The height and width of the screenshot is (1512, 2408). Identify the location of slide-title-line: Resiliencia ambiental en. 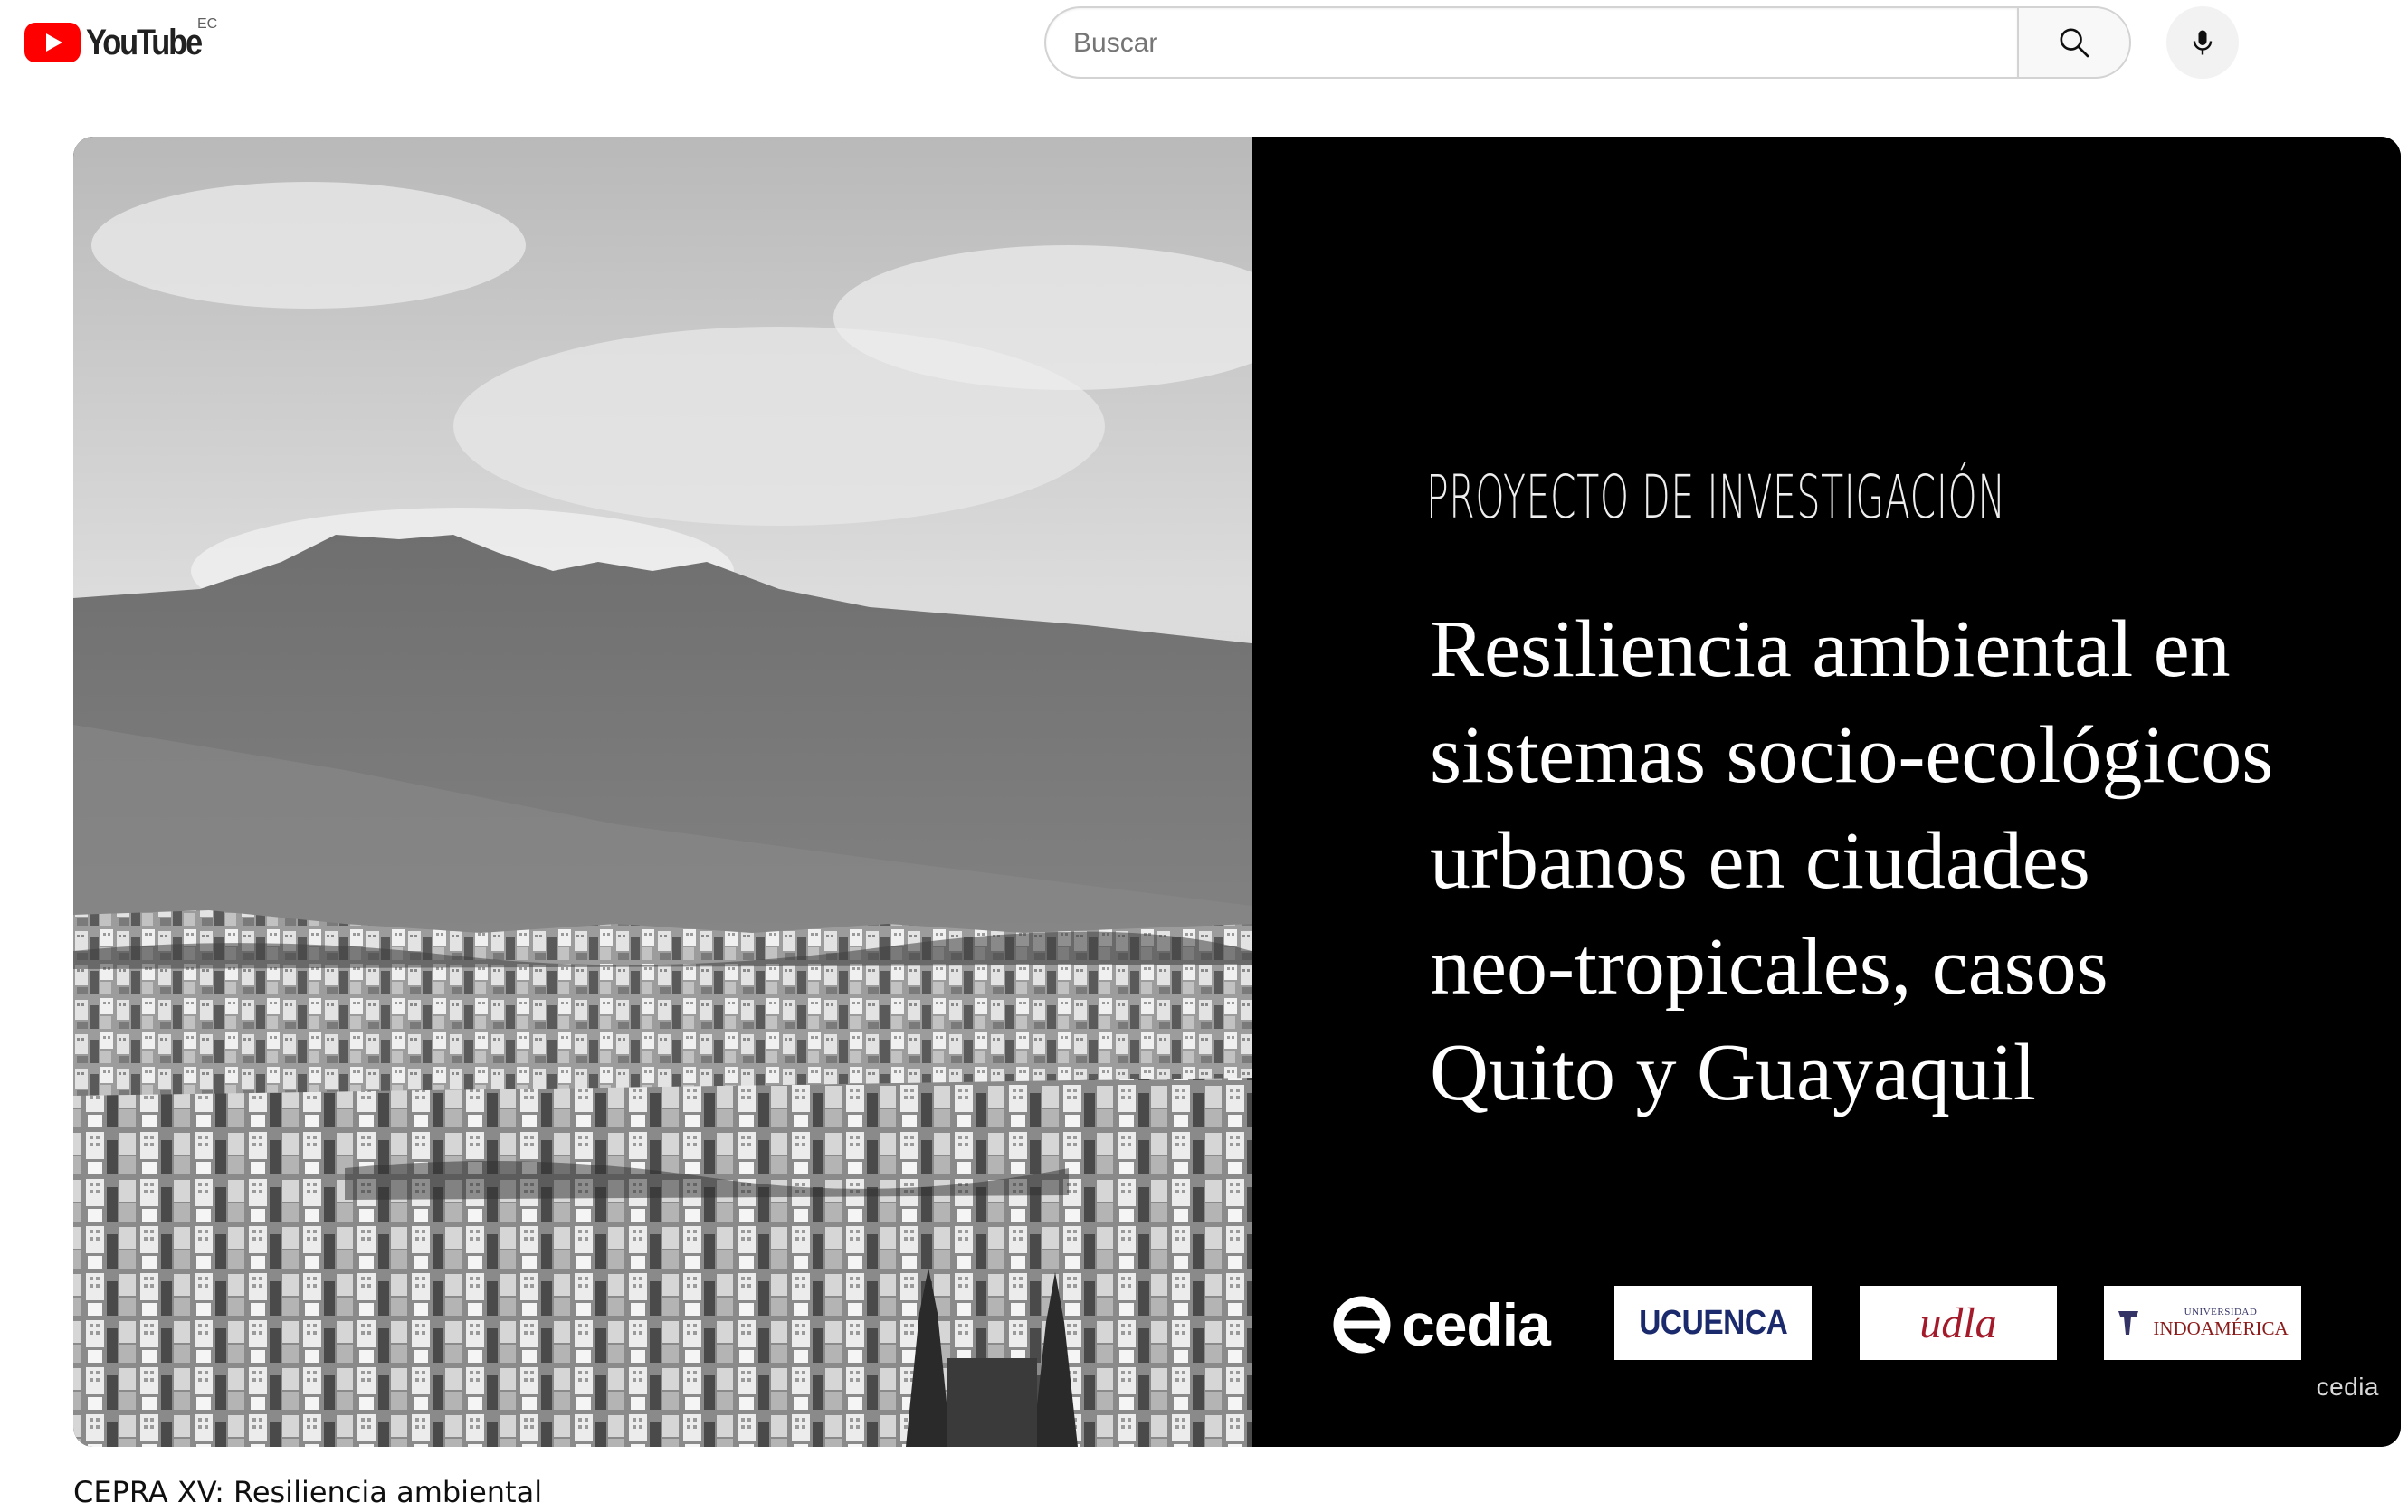
(1830, 649).